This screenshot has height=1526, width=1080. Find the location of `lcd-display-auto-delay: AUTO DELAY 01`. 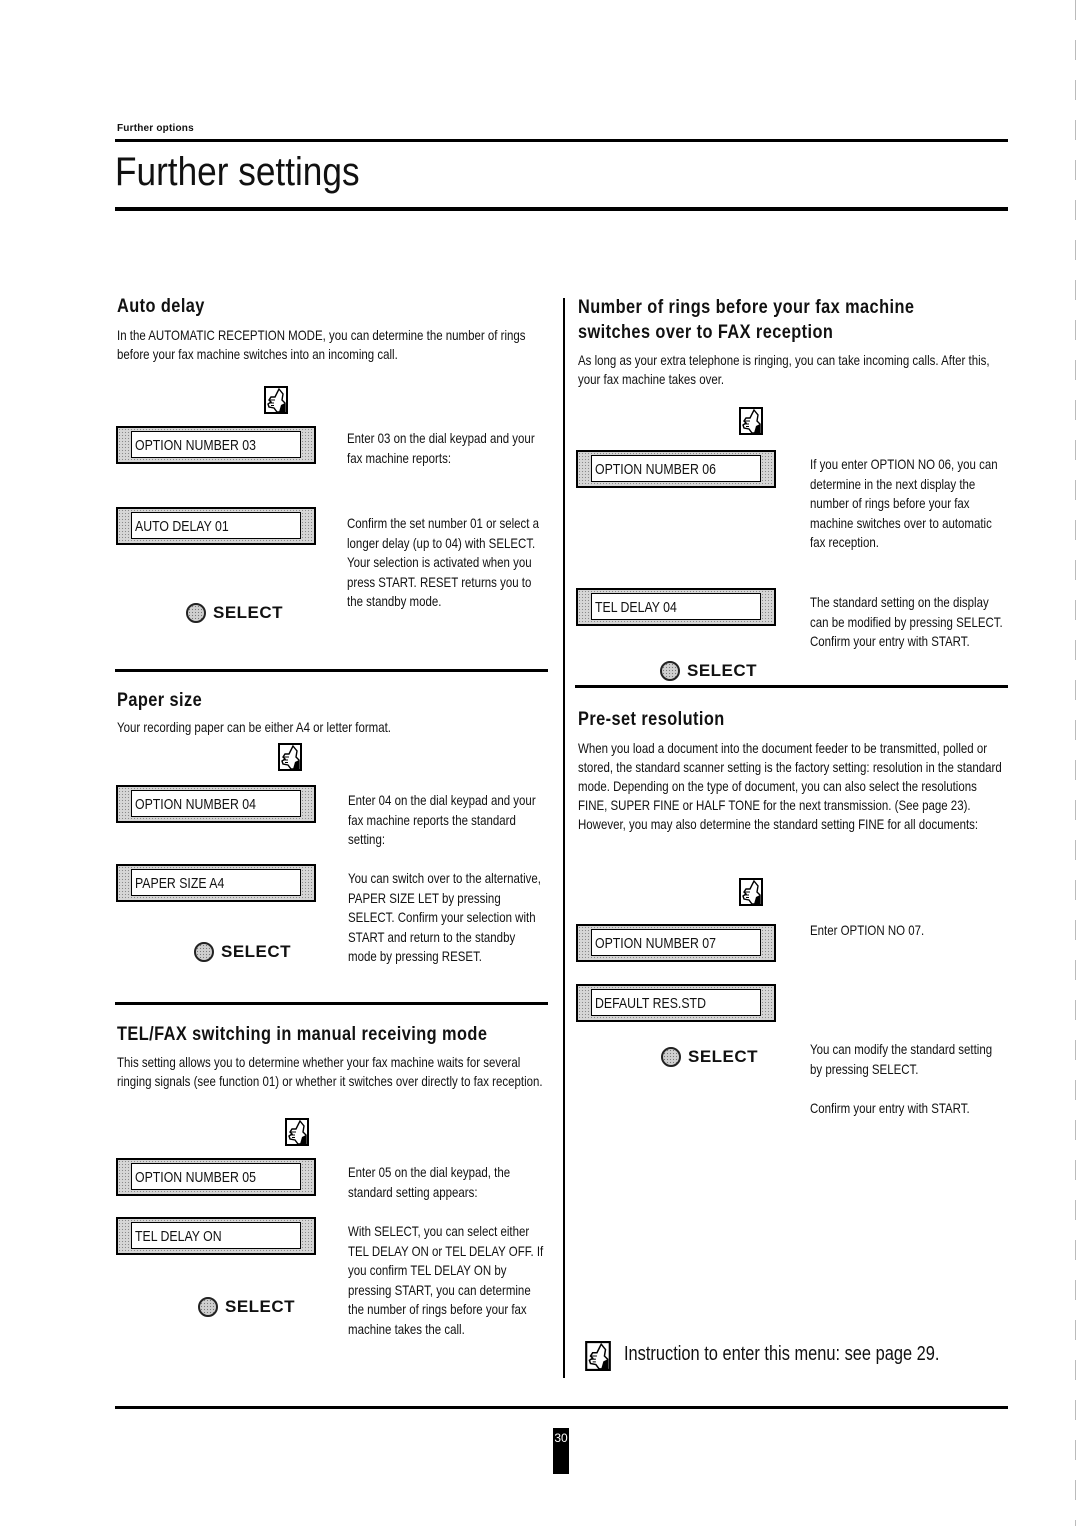

lcd-display-auto-delay: AUTO DELAY 01 is located at coordinates (216, 526).